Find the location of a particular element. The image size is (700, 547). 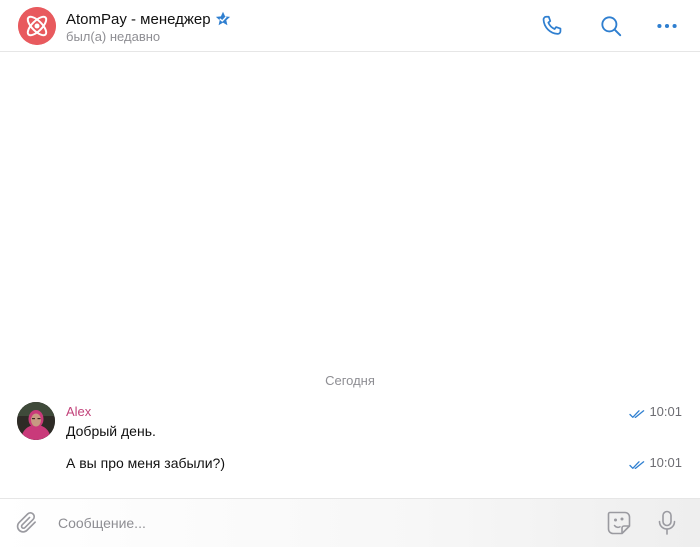

phone-icon is located at coordinates (552, 25).